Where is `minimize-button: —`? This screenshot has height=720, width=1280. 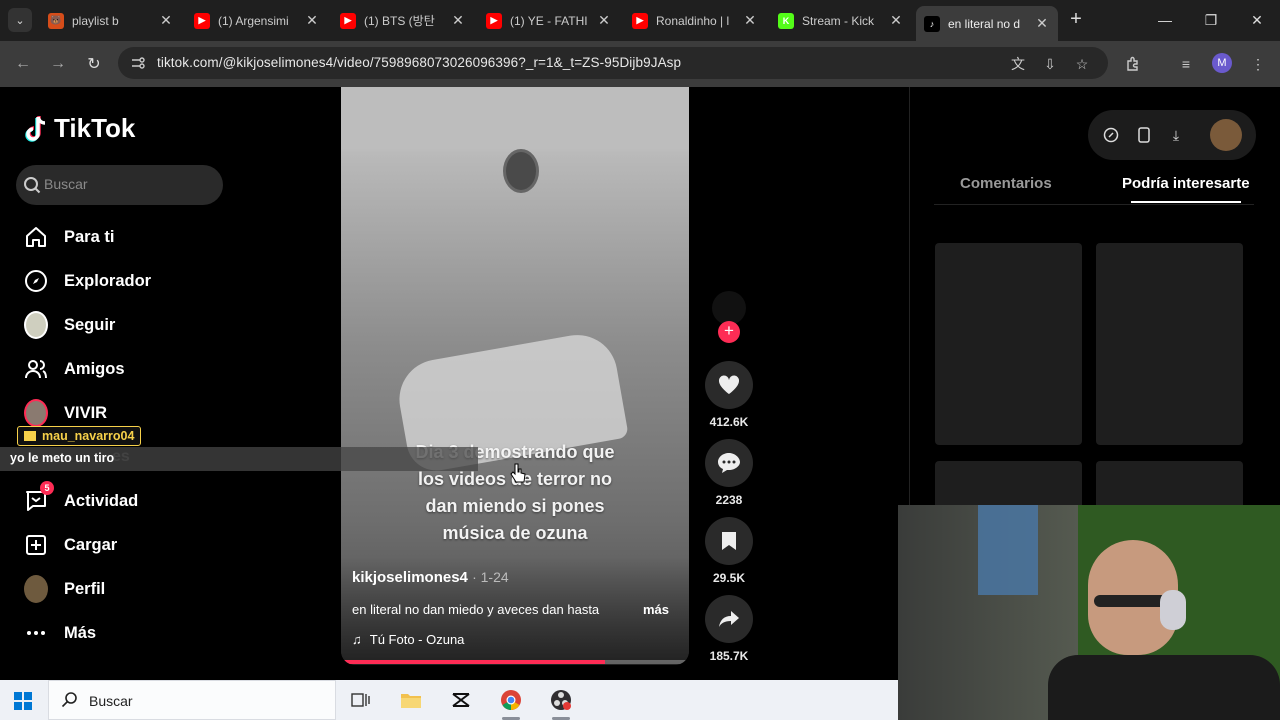 minimize-button: — is located at coordinates (1165, 20).